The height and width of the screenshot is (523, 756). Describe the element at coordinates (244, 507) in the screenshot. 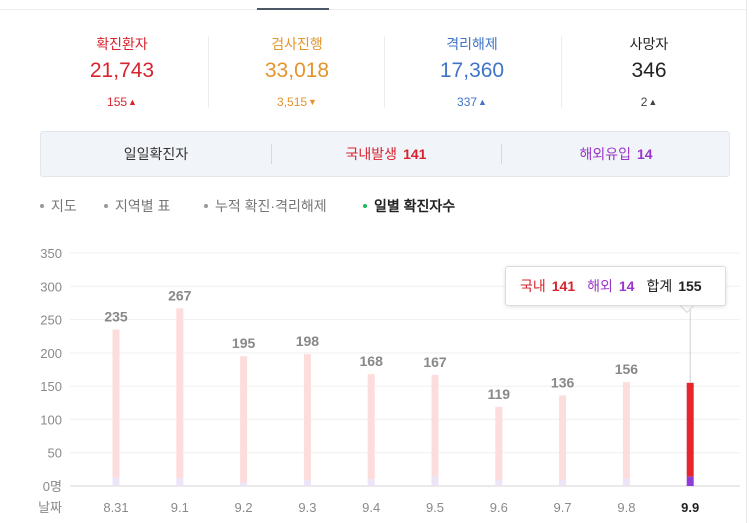

I see `x-tick-label: 9.2` at that location.